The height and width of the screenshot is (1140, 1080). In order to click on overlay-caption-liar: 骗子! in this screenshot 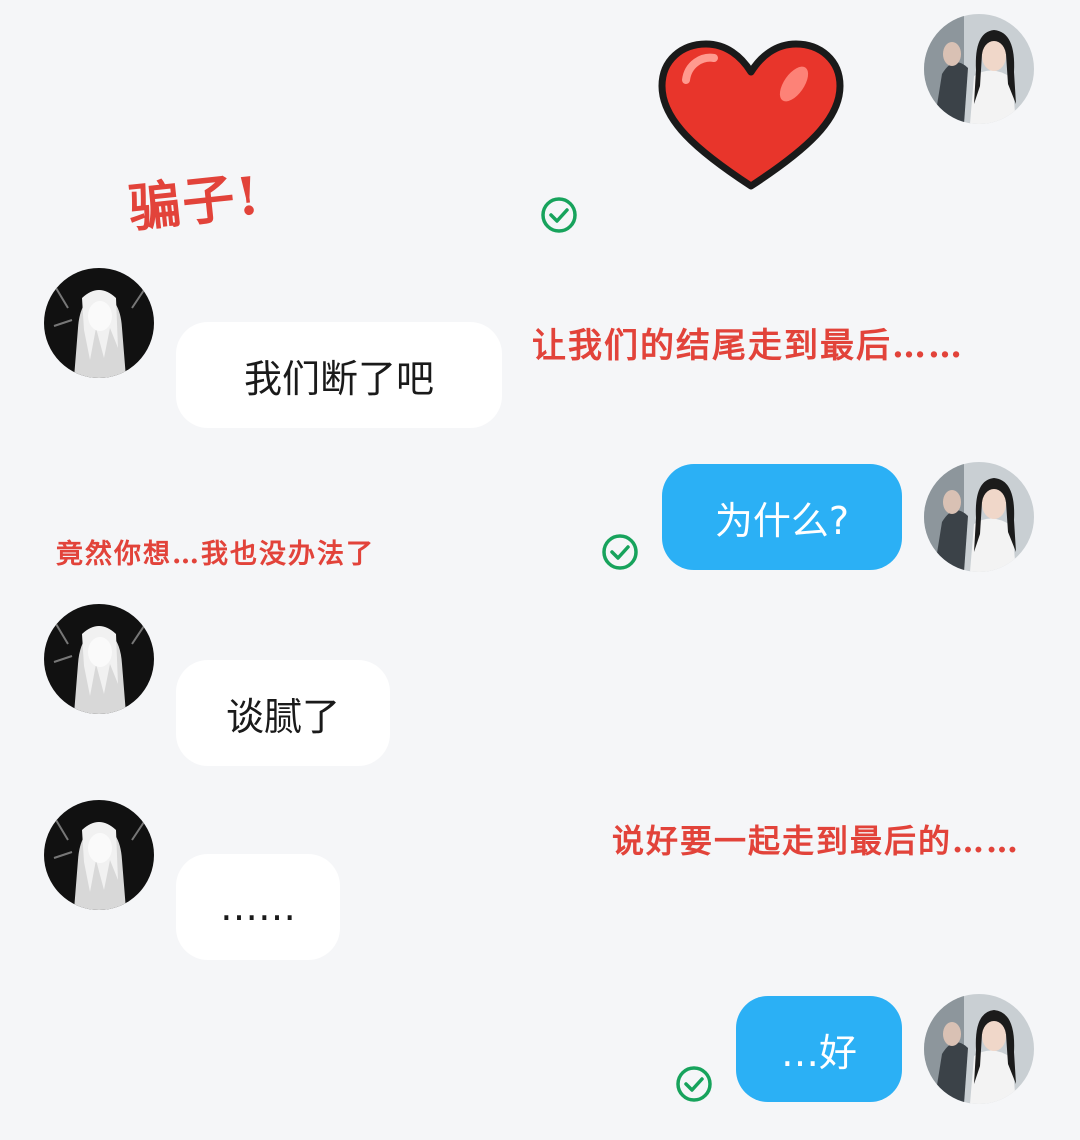, I will do `click(195, 202)`.